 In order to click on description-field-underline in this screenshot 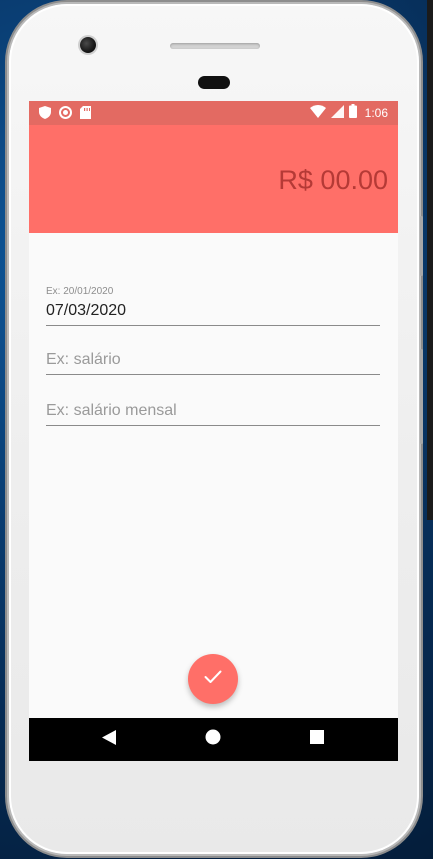, I will do `click(213, 425)`.